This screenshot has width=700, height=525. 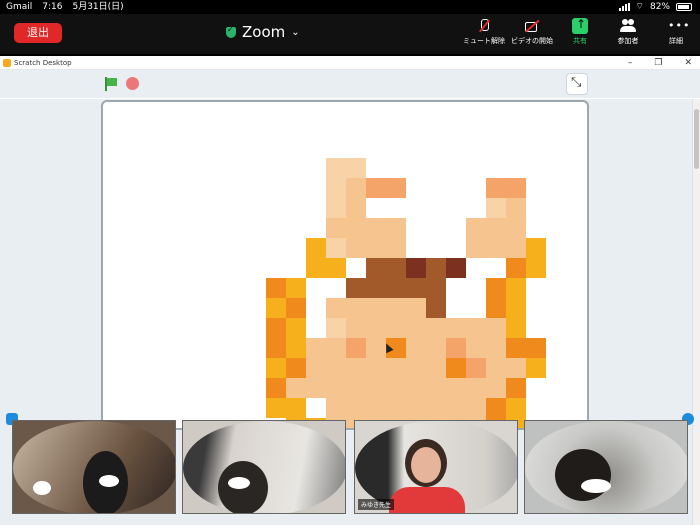 I want to click on exit-fullscreen-button, so click(x=577, y=84).